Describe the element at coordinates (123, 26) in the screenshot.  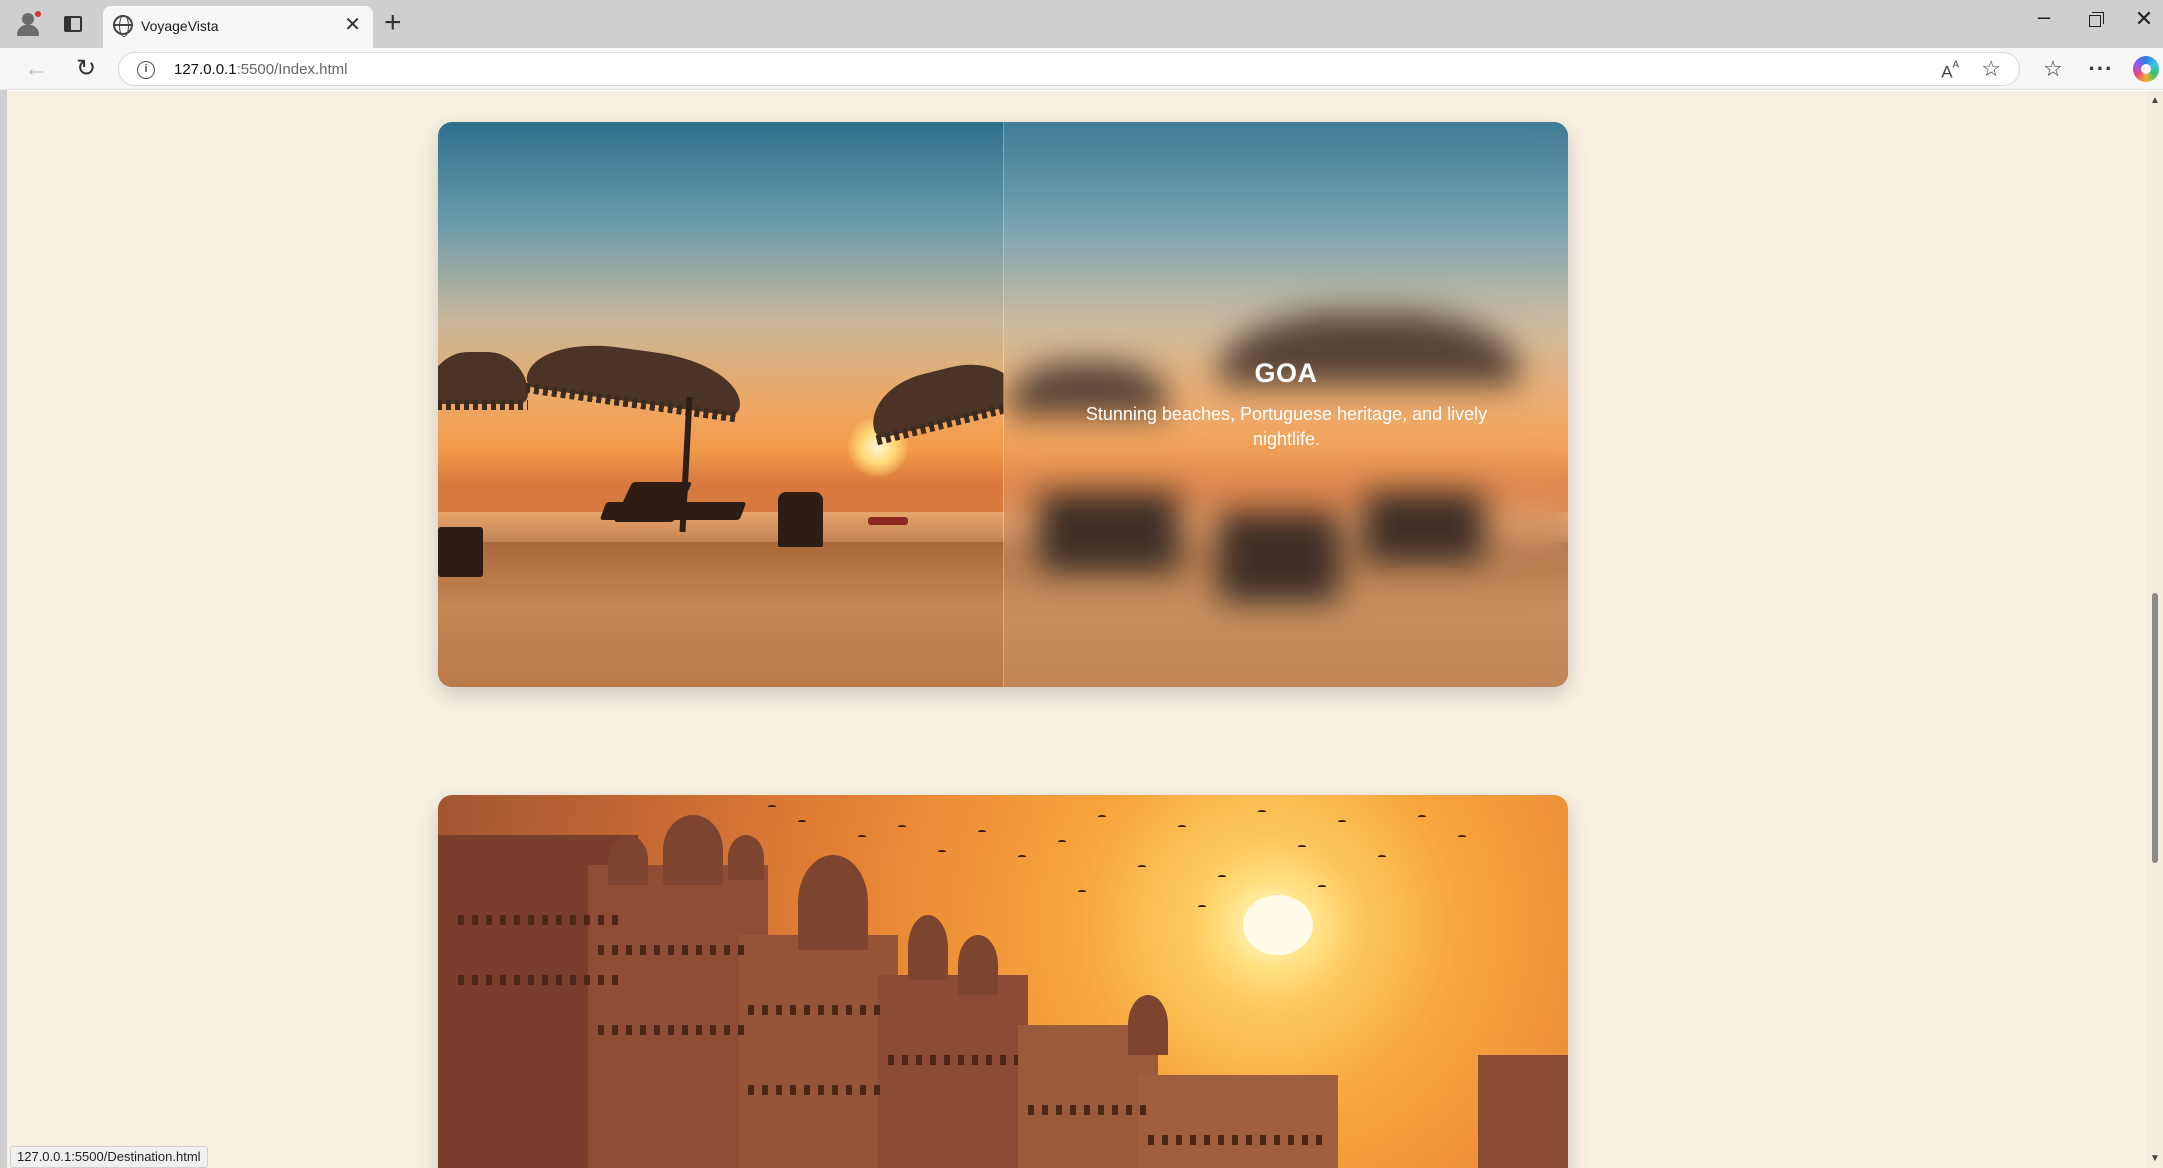
I see `globe-icon` at that location.